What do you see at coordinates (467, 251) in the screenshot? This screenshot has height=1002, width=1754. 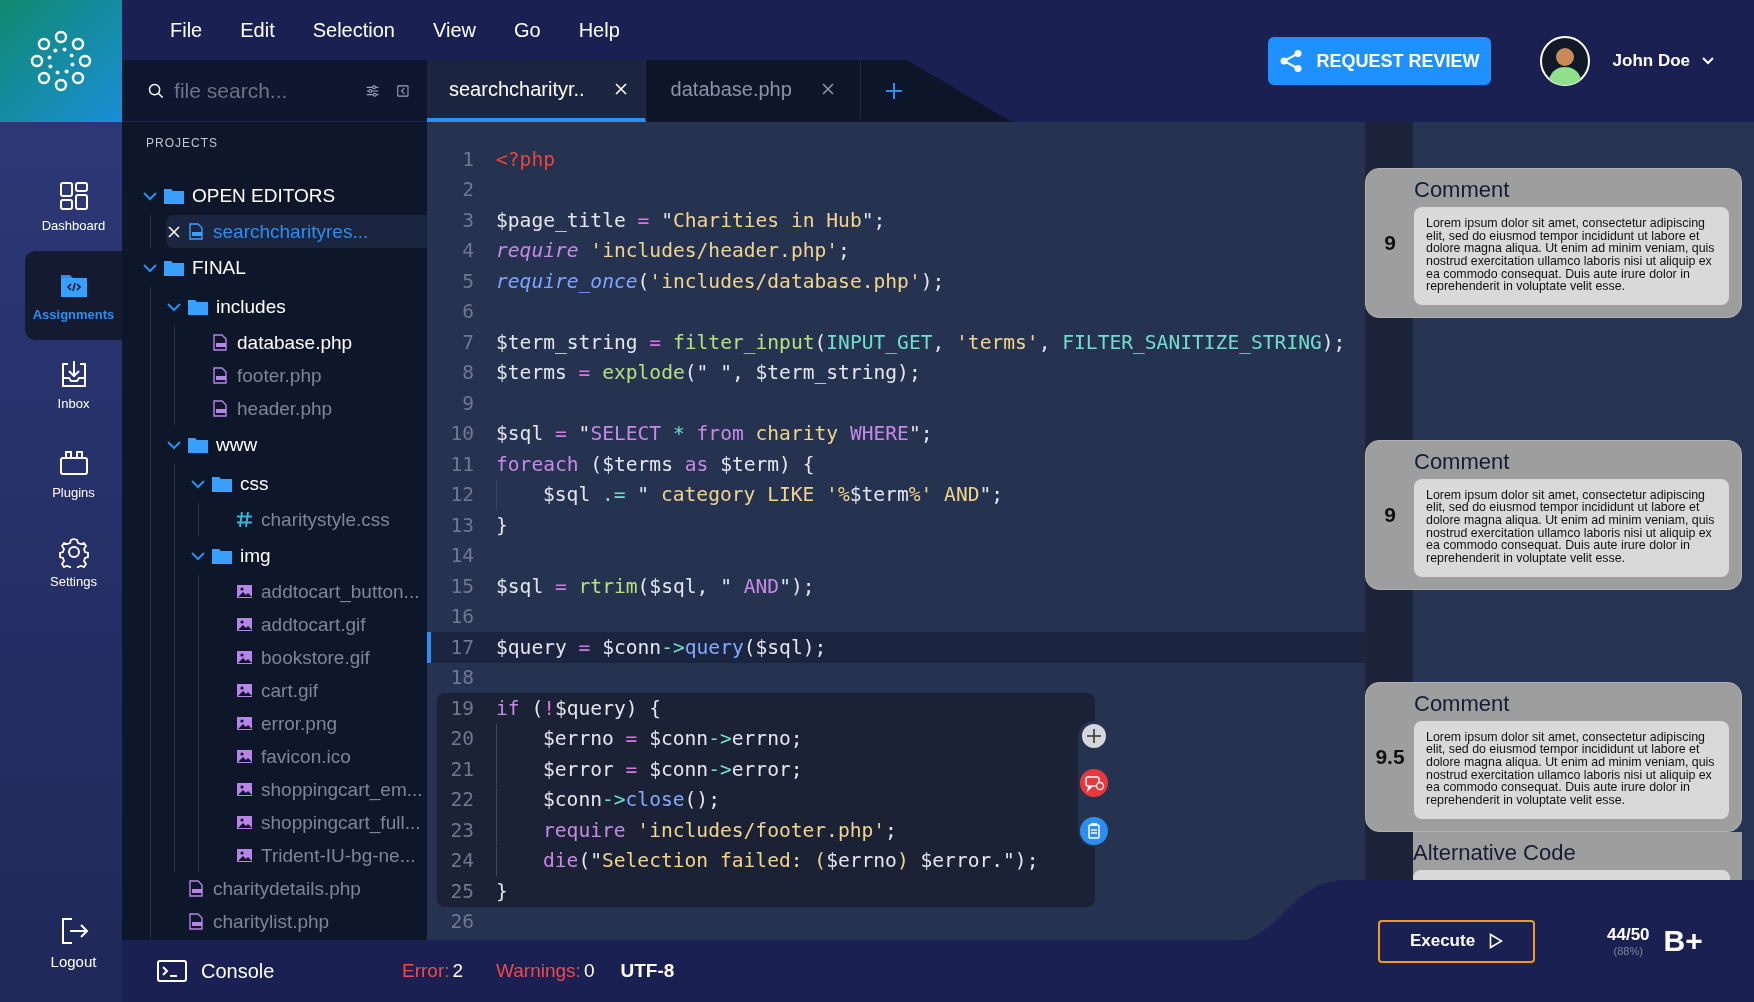 I see `line-number: 4` at bounding box center [467, 251].